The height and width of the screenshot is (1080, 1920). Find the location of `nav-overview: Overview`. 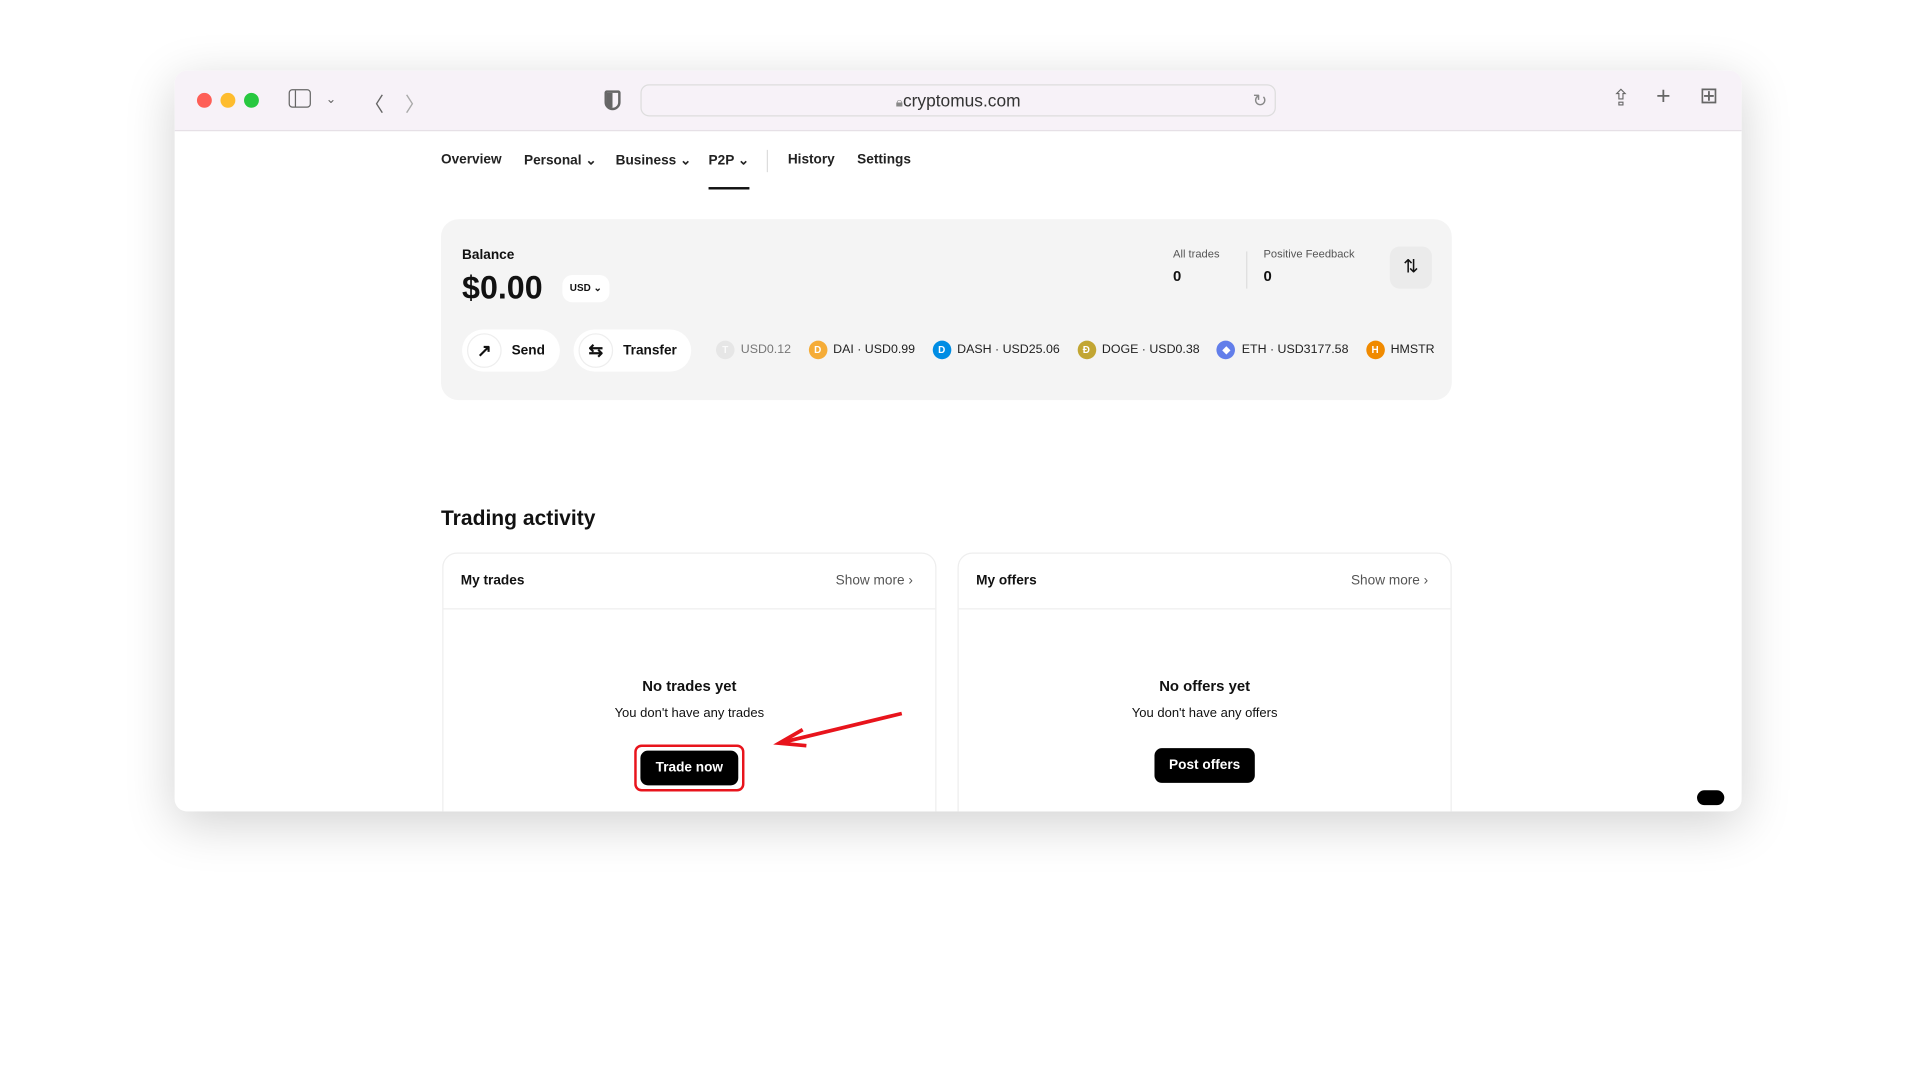

nav-overview: Overview is located at coordinates (471, 159).